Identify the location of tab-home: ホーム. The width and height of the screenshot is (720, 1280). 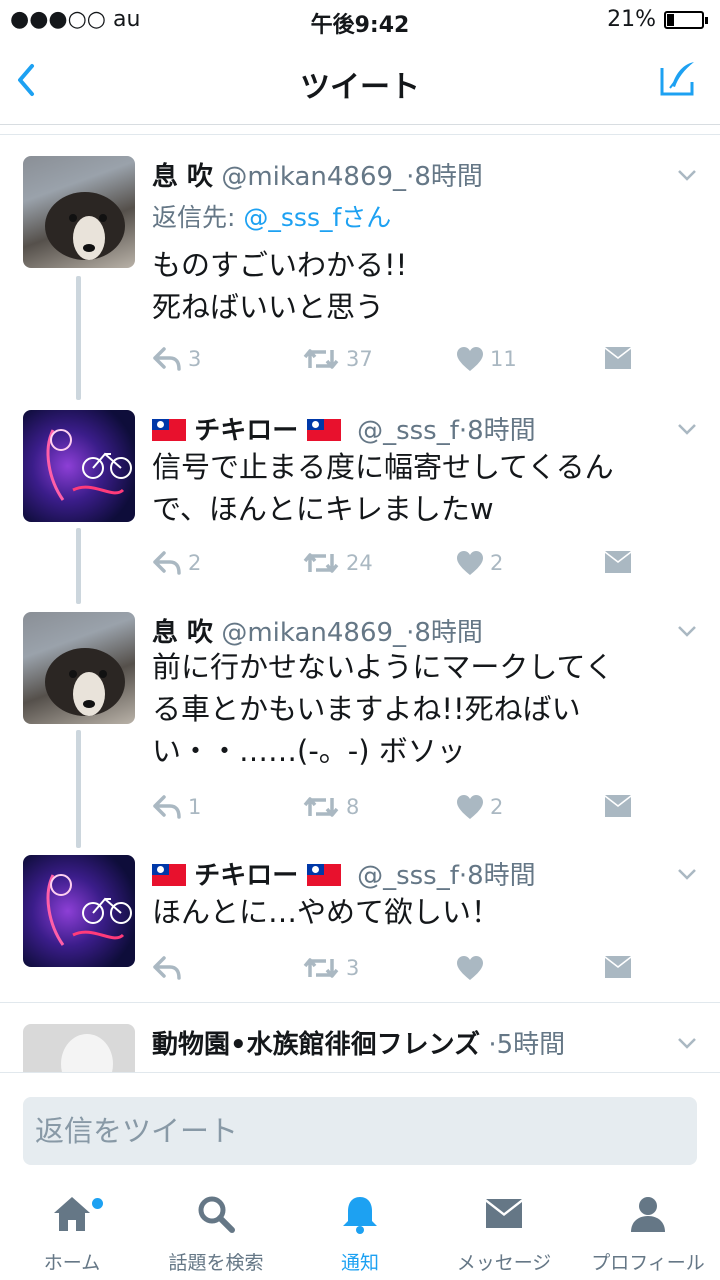
(72, 1230).